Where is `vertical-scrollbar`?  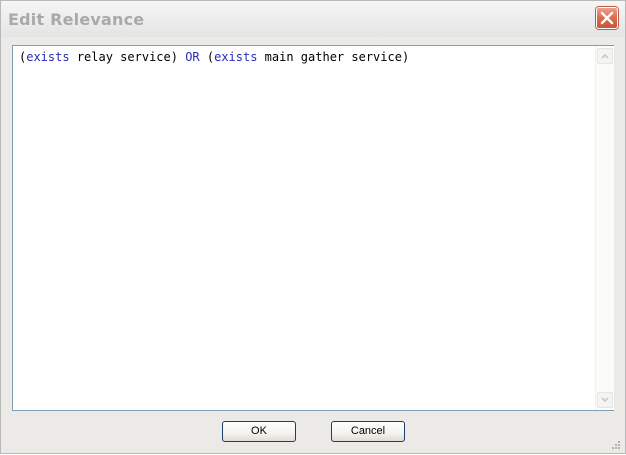 vertical-scrollbar is located at coordinates (604, 228).